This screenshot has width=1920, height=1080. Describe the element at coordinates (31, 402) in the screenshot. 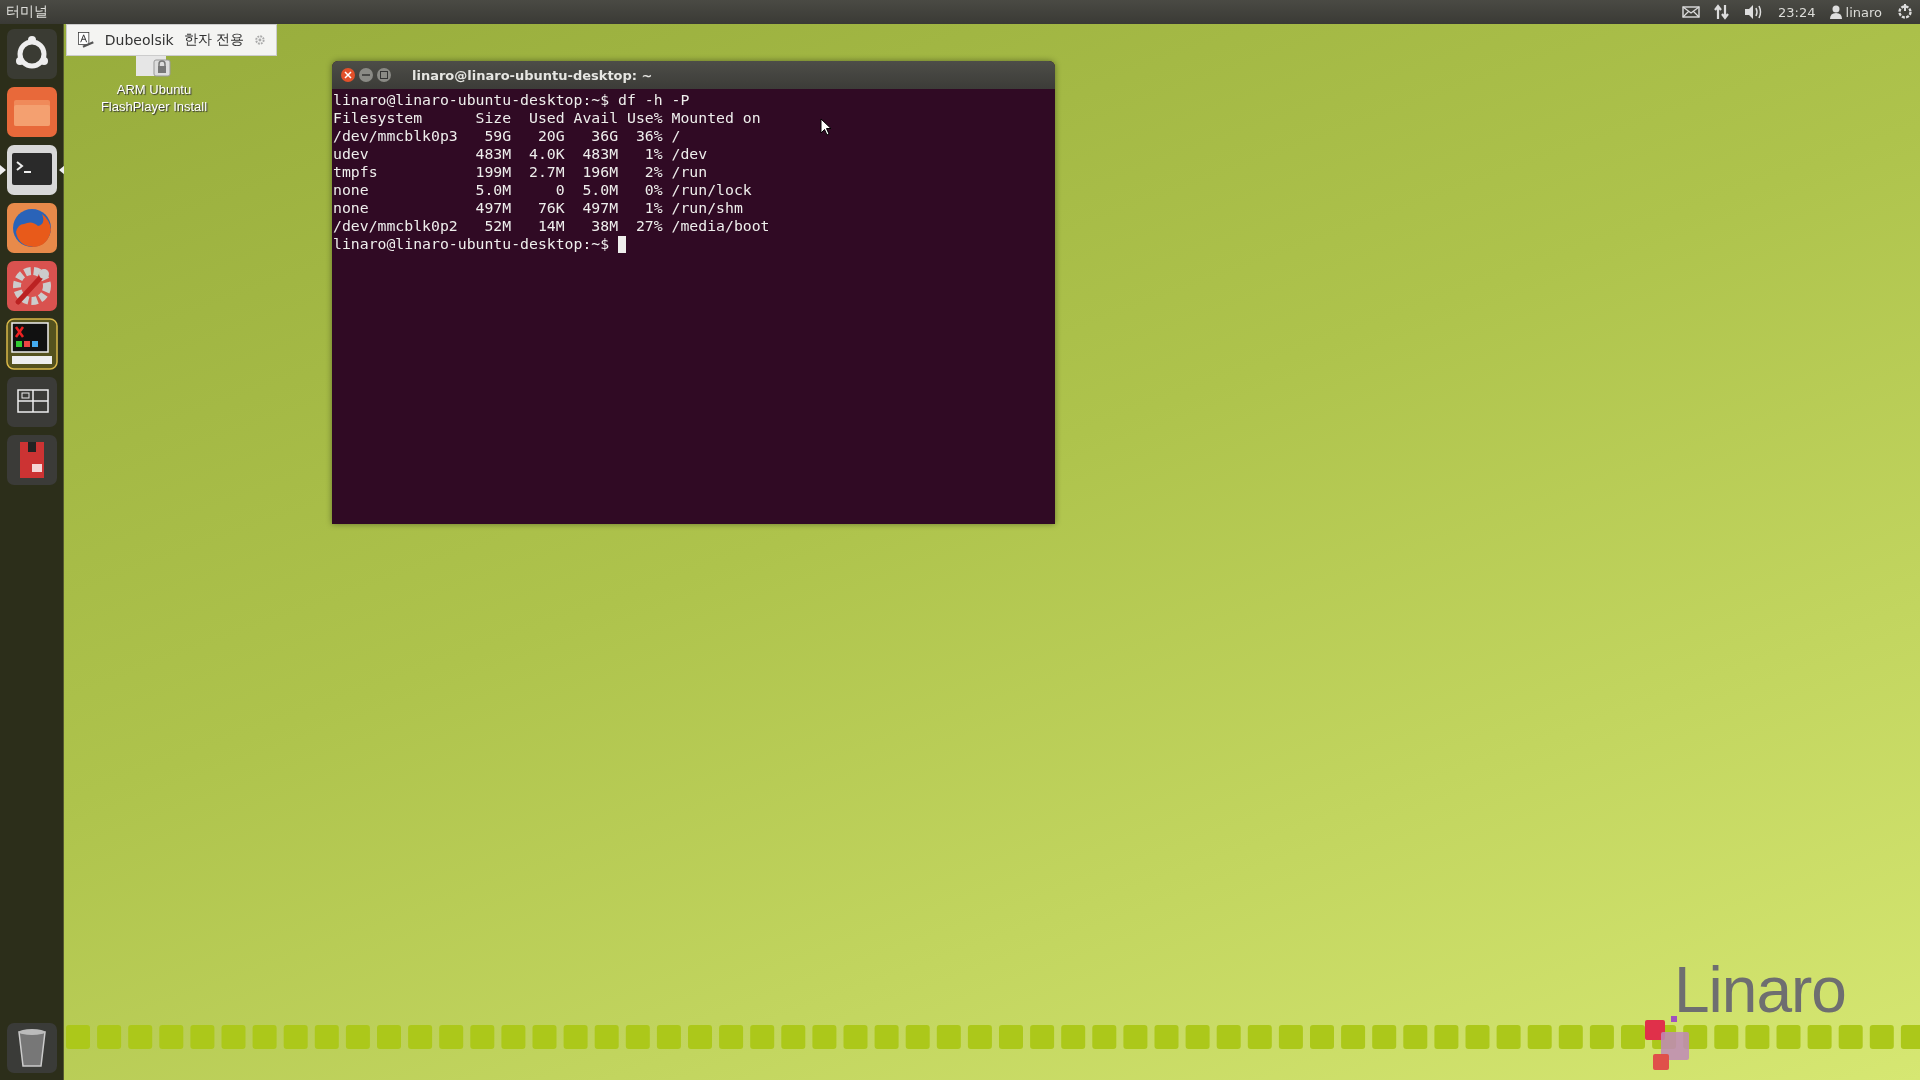

I see `workspace-grid-icon` at that location.